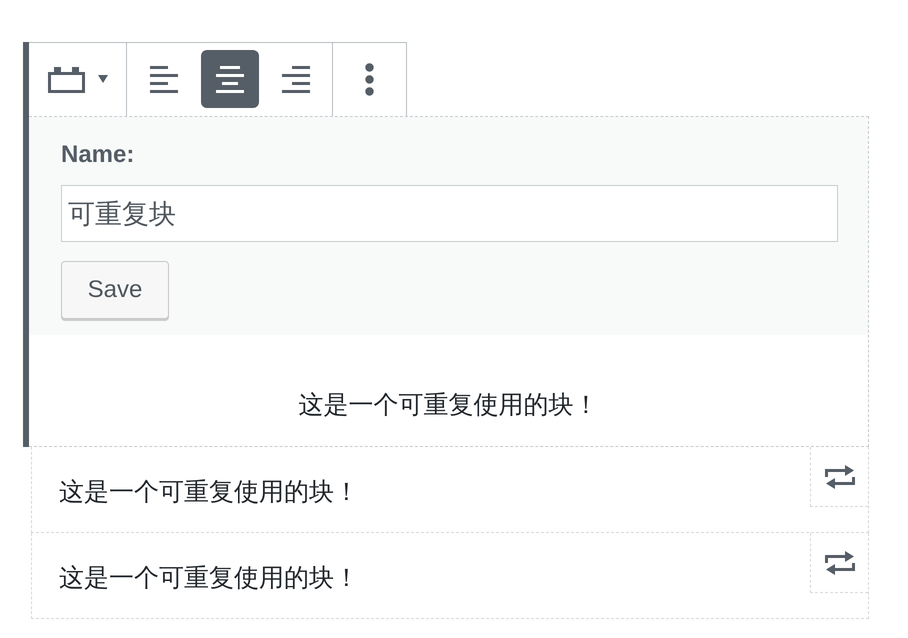 This screenshot has width=908, height=638. I want to click on paragraph-text: 这是一个可重复使用的块！, so click(449, 405).